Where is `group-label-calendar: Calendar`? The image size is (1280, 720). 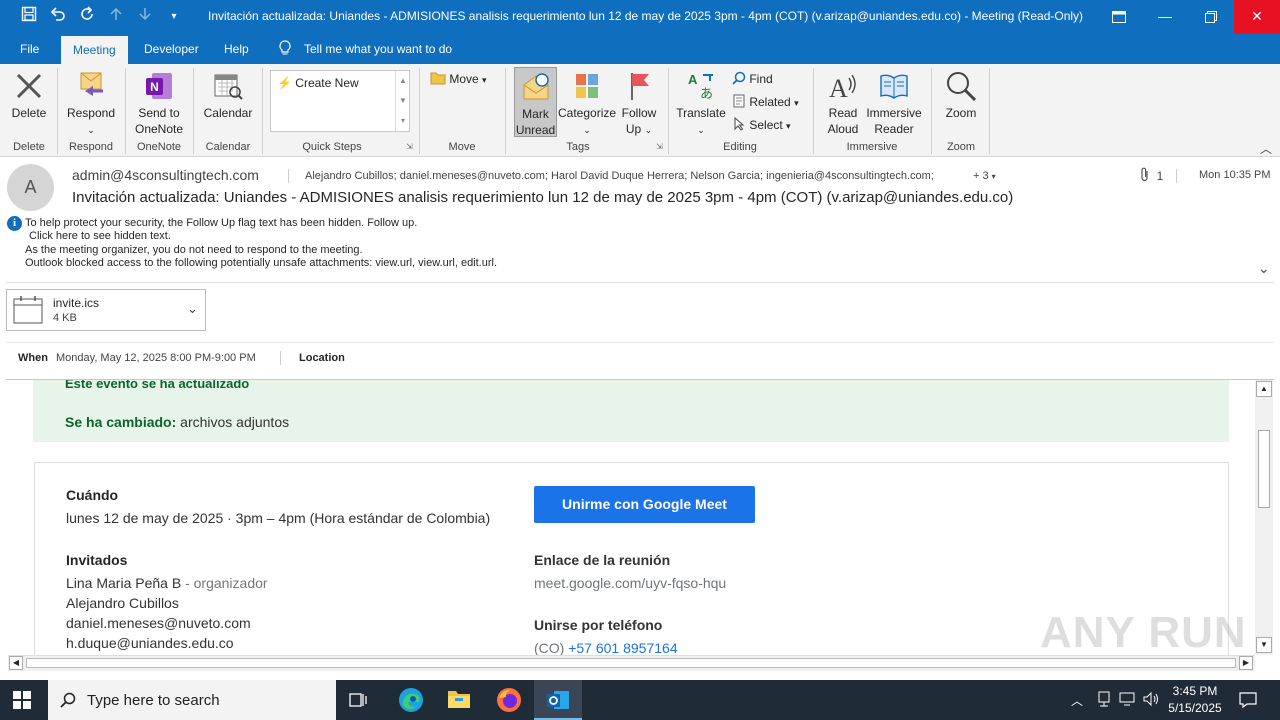 group-label-calendar: Calendar is located at coordinates (228, 147).